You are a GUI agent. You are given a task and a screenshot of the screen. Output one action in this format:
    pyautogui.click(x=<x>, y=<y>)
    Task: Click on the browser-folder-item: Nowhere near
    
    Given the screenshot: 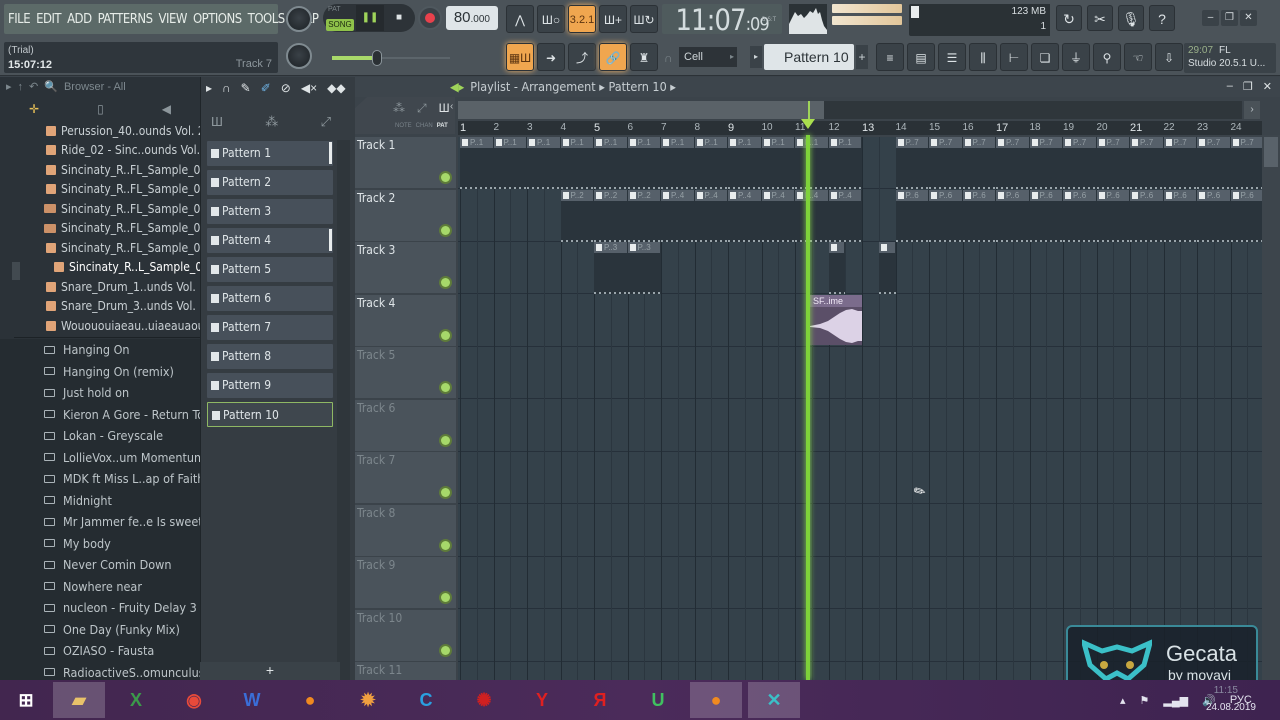 What is the action you would take?
    pyautogui.click(x=100, y=587)
    